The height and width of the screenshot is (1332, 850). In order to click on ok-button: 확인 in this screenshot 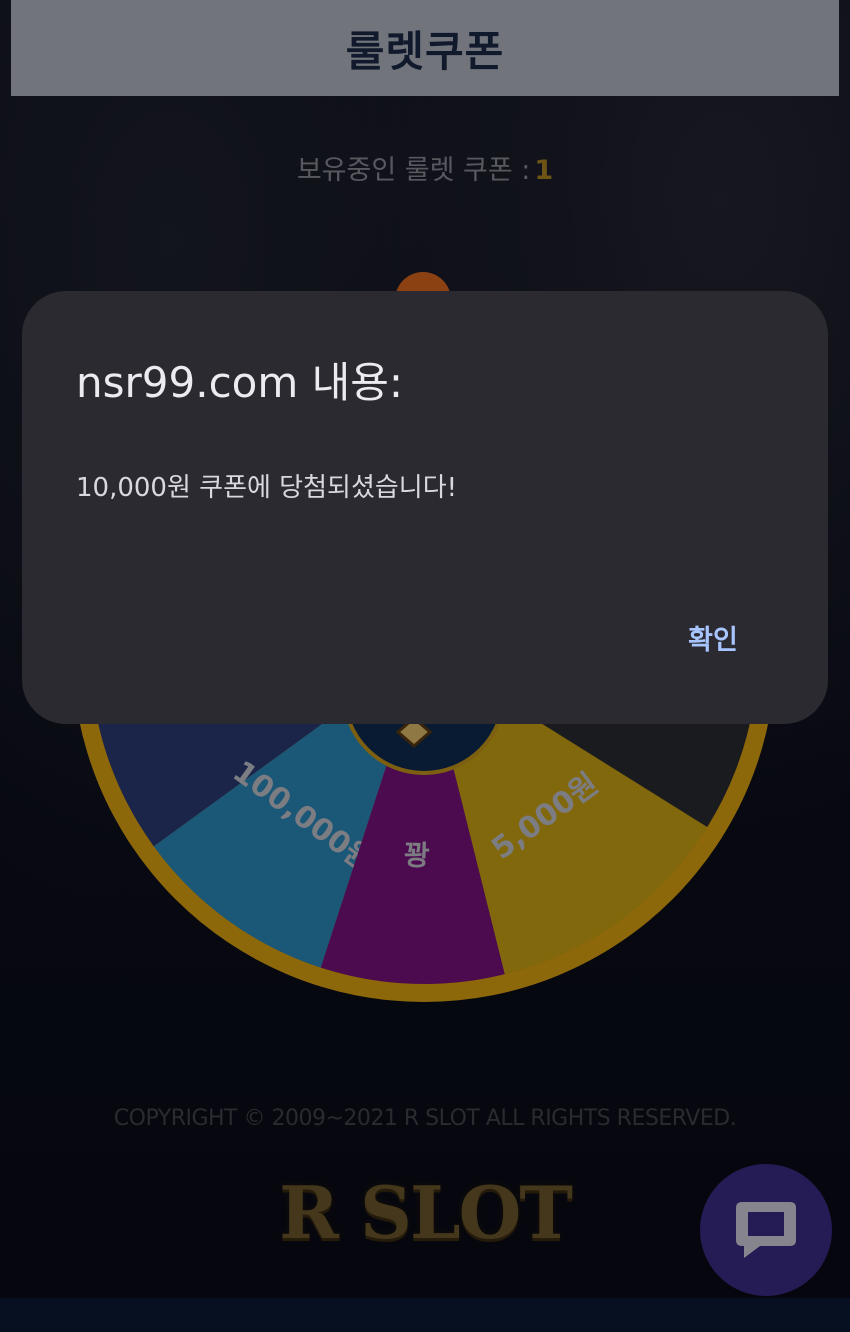, I will do `click(713, 641)`.